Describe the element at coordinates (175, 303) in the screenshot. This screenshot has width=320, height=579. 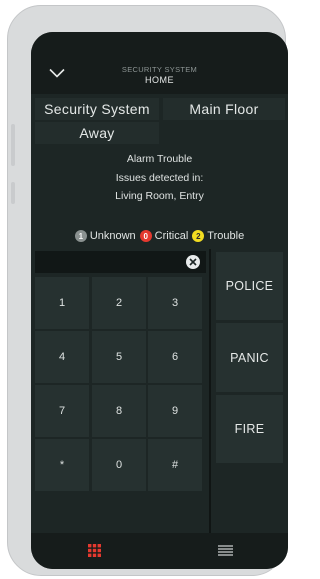
I see `key-3: 3` at that location.